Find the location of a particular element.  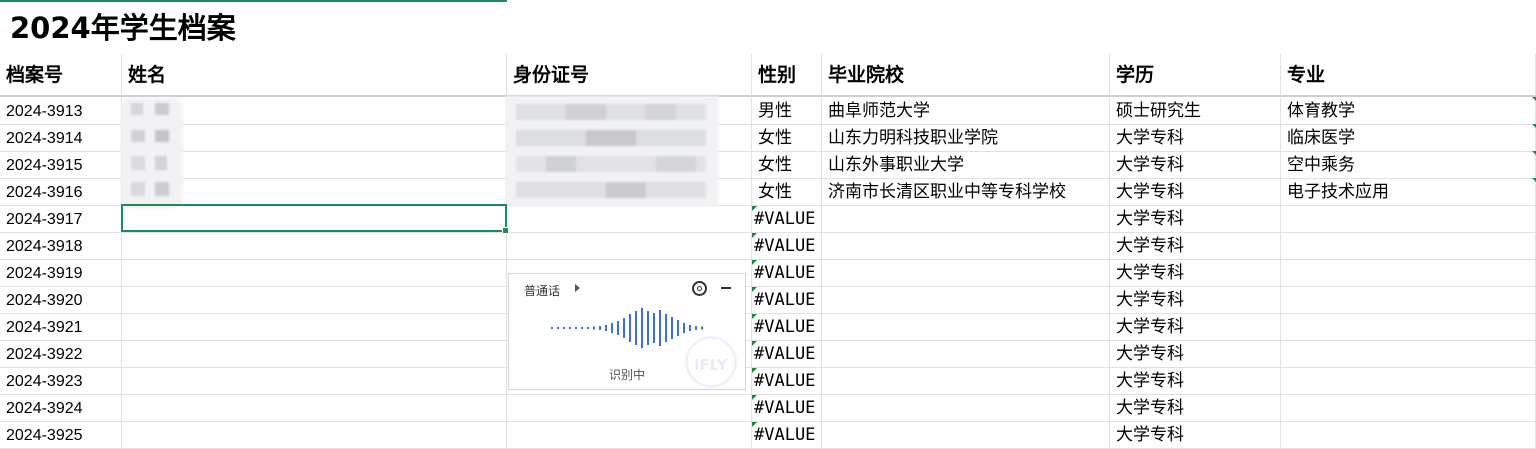

header-cell-idcard: 身份证号 is located at coordinates (629, 75).